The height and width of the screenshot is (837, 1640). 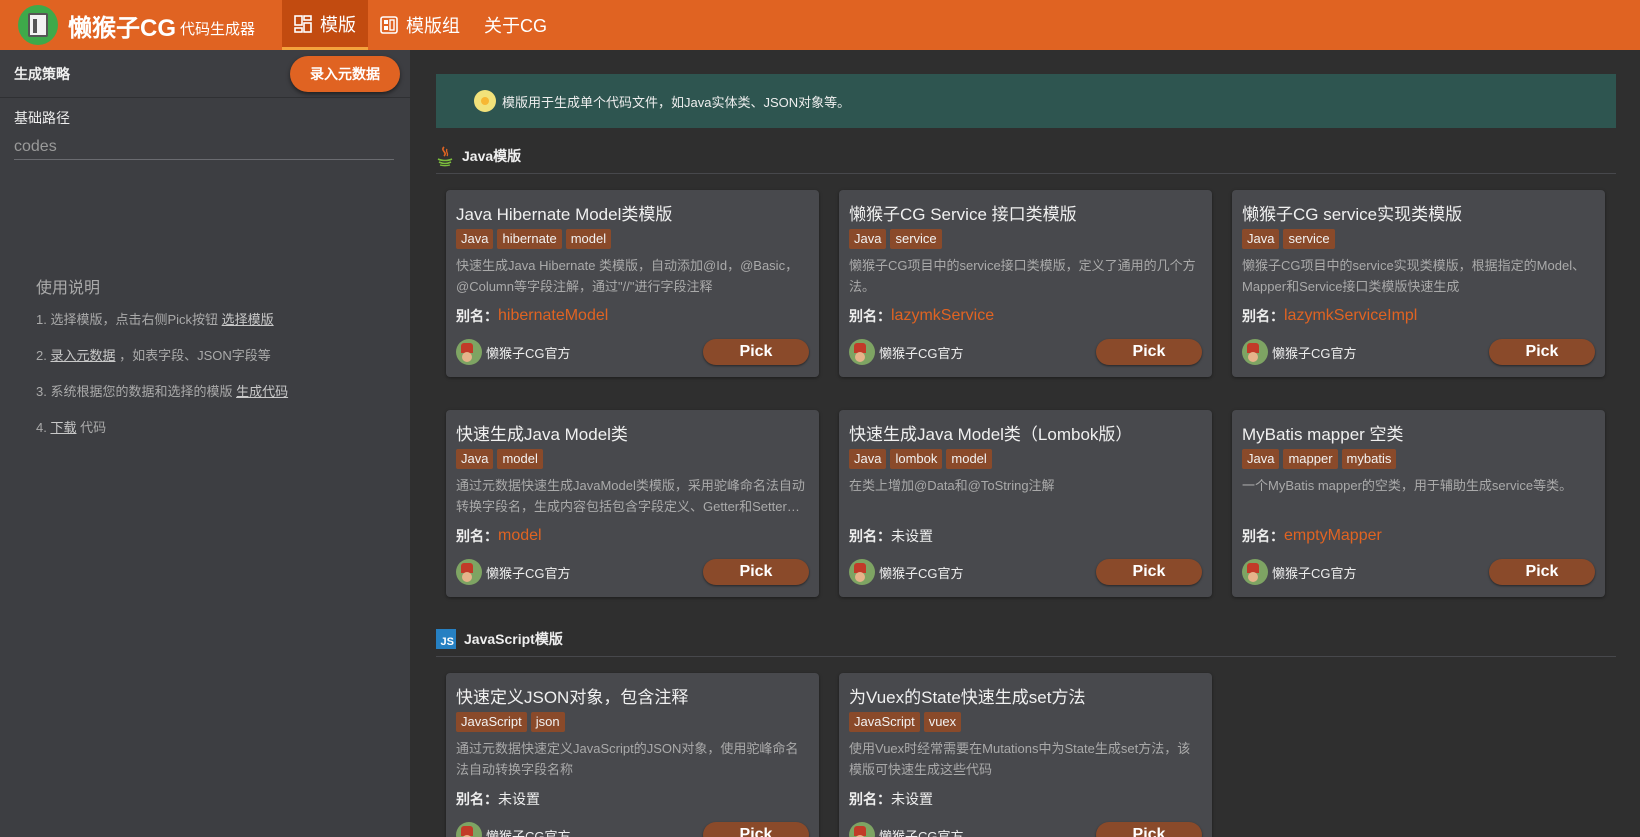 What do you see at coordinates (205, 74) in the screenshot?
I see `strategy-header: 生成策略 录入元数据` at bounding box center [205, 74].